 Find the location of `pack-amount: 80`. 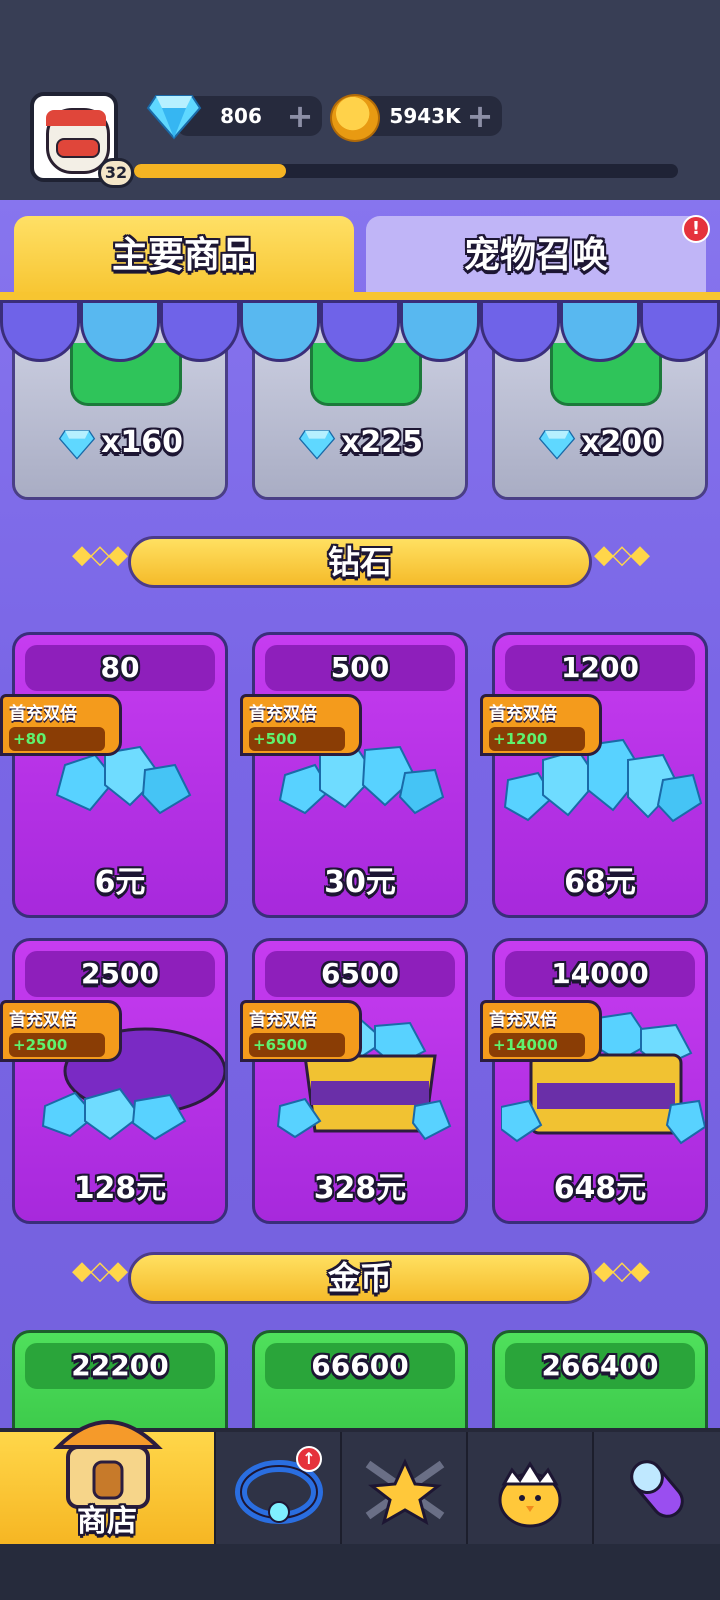

pack-amount: 80 is located at coordinates (120, 667).